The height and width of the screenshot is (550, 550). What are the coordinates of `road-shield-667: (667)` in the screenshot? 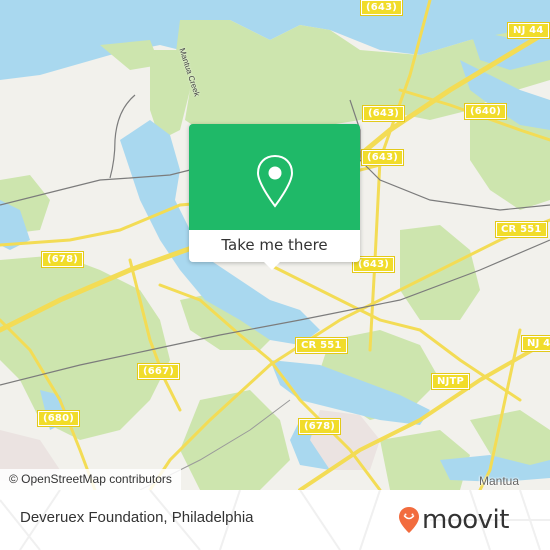 It's located at (158, 371).